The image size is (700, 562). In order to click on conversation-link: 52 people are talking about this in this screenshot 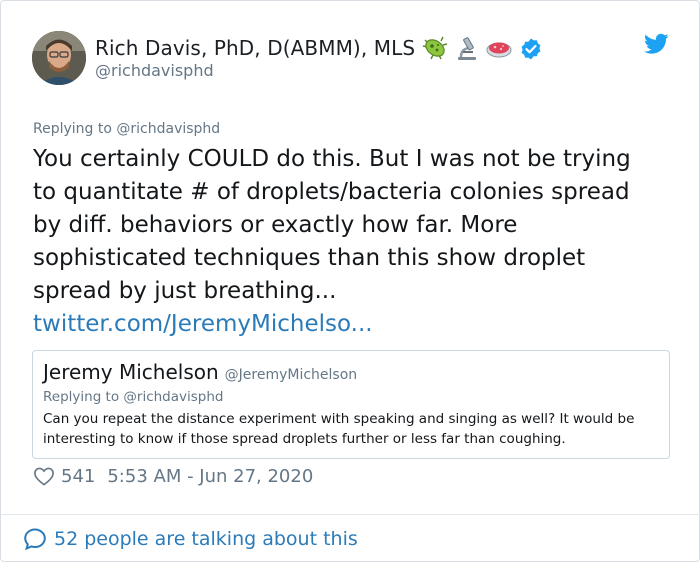, I will do `click(190, 539)`.